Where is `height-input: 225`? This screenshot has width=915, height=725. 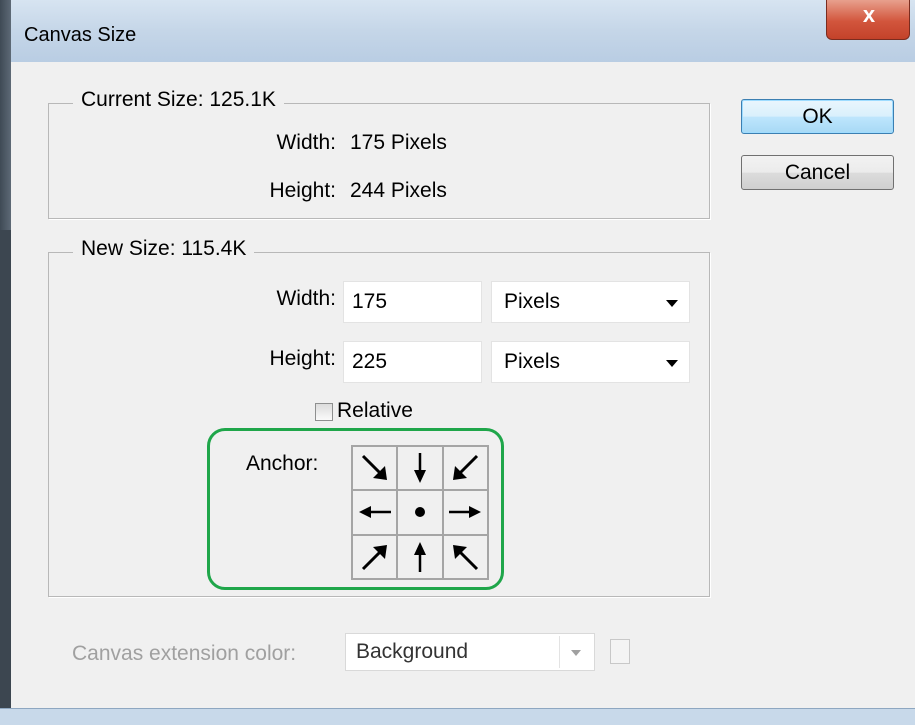
height-input: 225 is located at coordinates (412, 362).